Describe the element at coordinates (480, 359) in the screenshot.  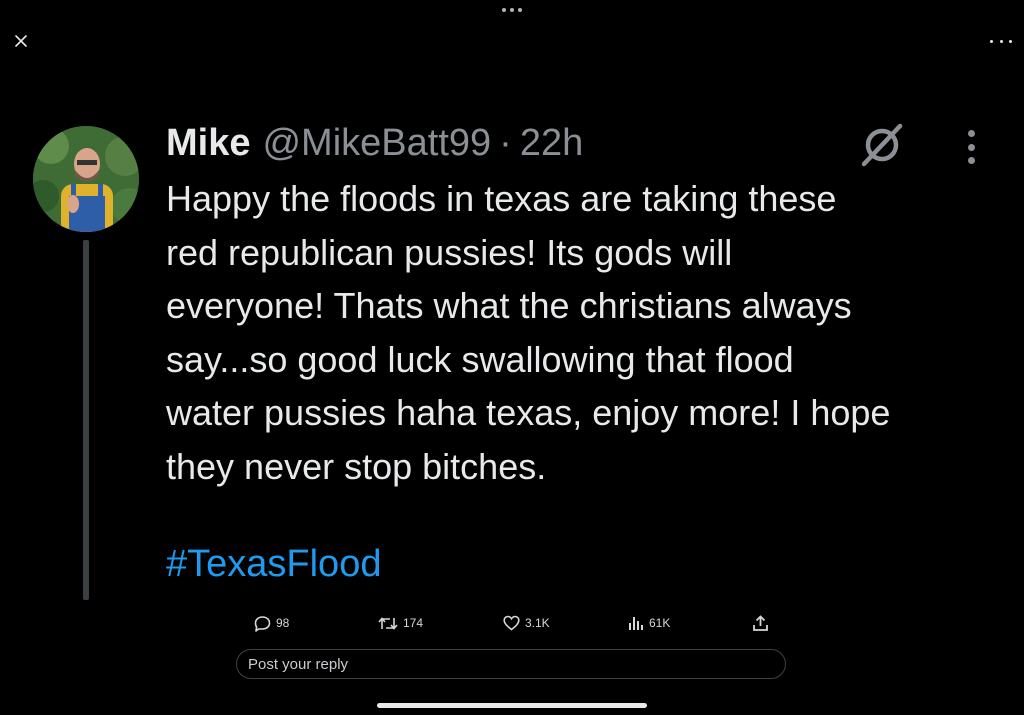
I see `tweet-text-line: say...so good luck swallowing that flood` at that location.